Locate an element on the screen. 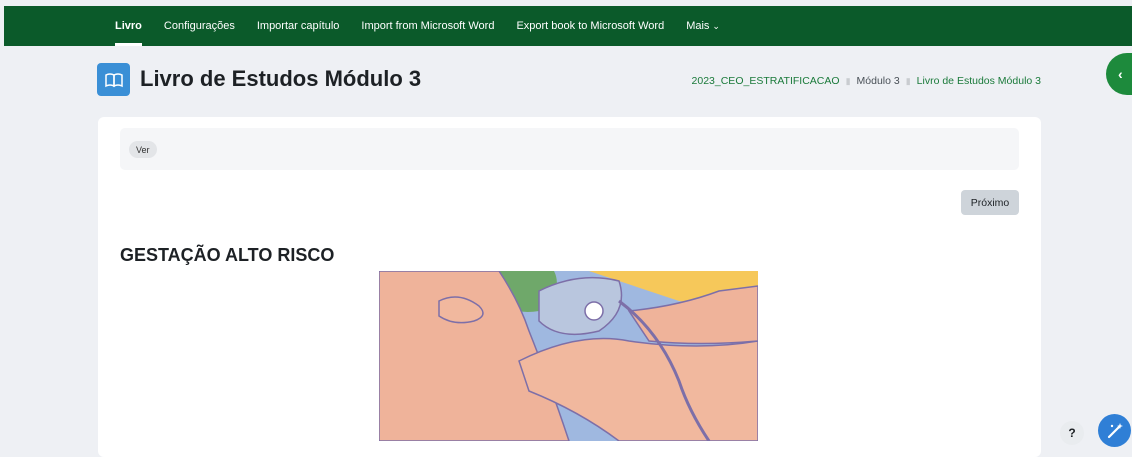 The height and width of the screenshot is (457, 1132). chevron-left-icon: ‹ is located at coordinates (1120, 74).